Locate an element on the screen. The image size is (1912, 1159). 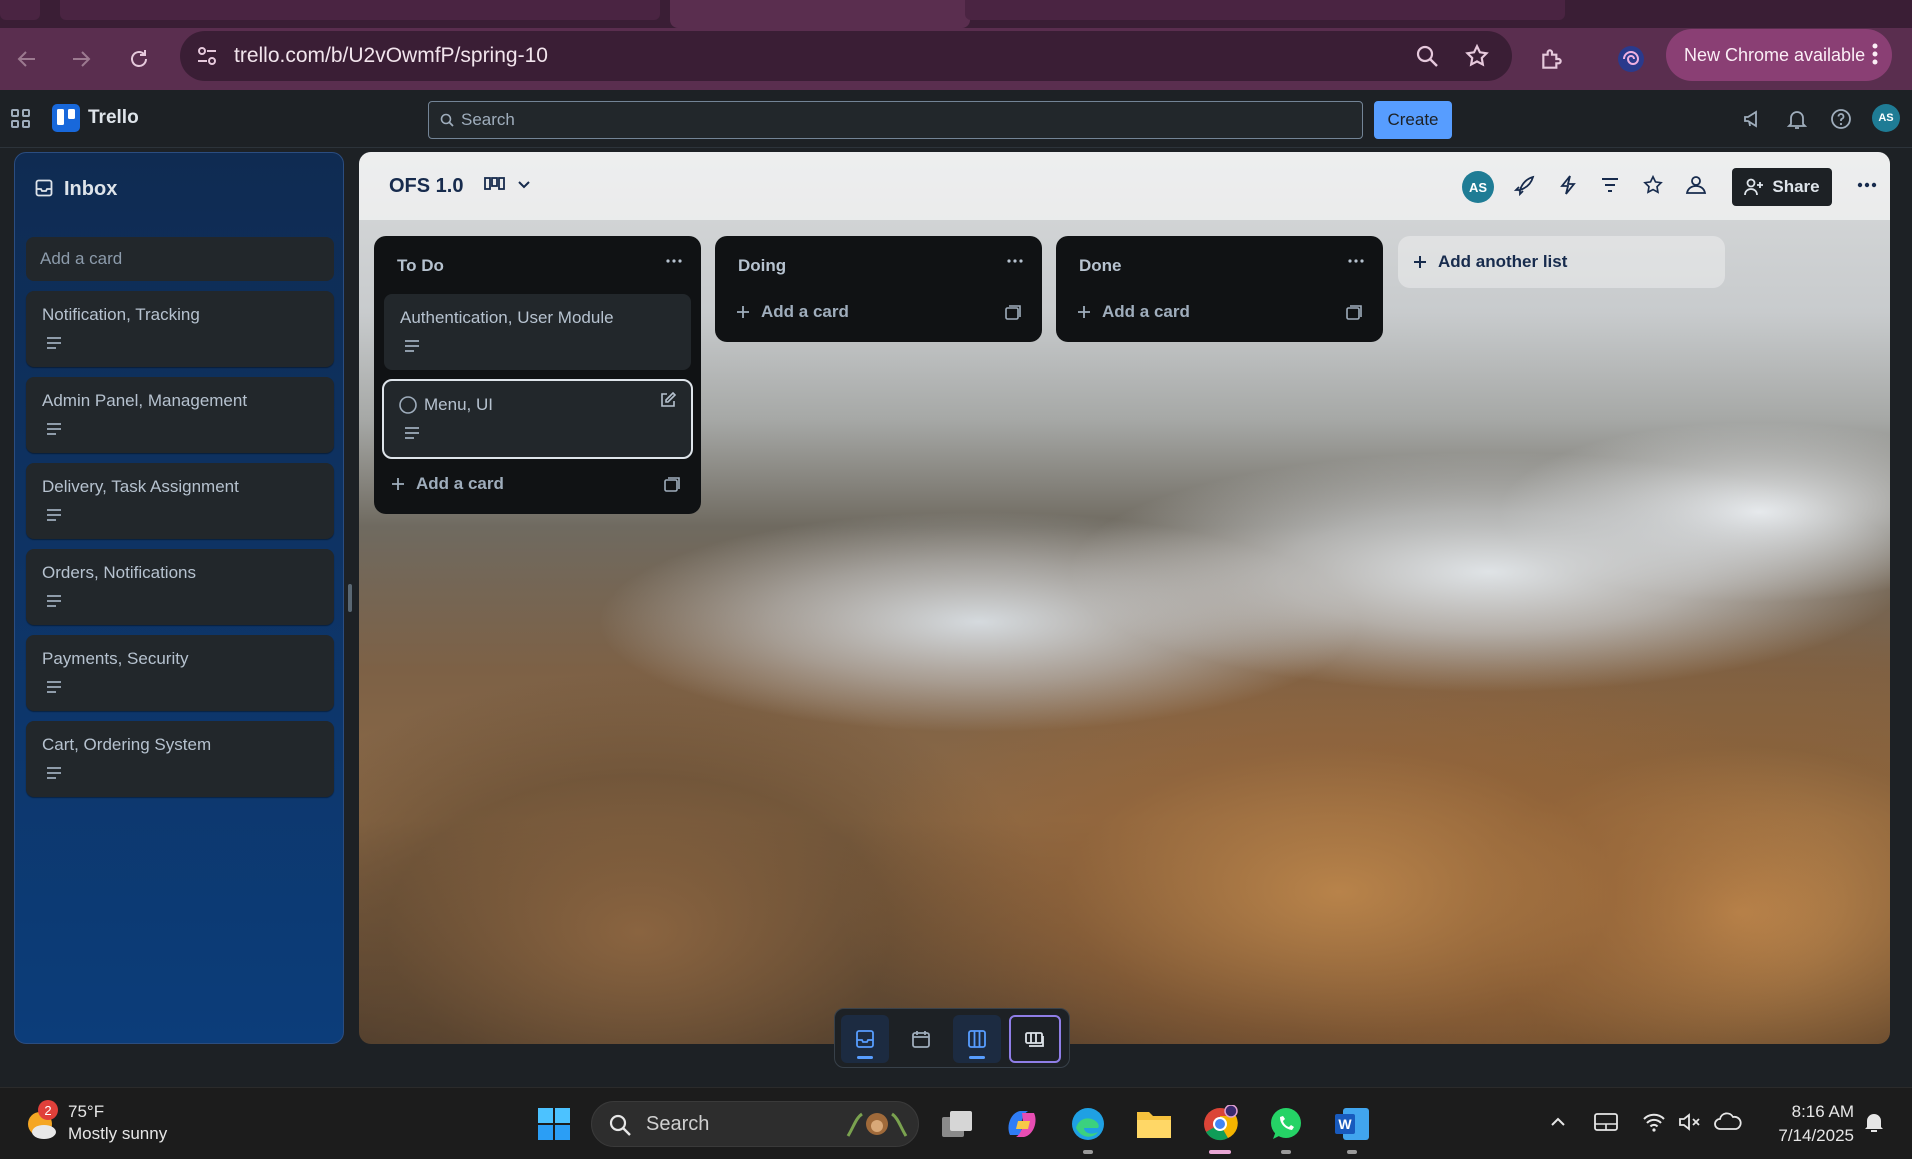
grid-icon is located at coordinates (20, 118).